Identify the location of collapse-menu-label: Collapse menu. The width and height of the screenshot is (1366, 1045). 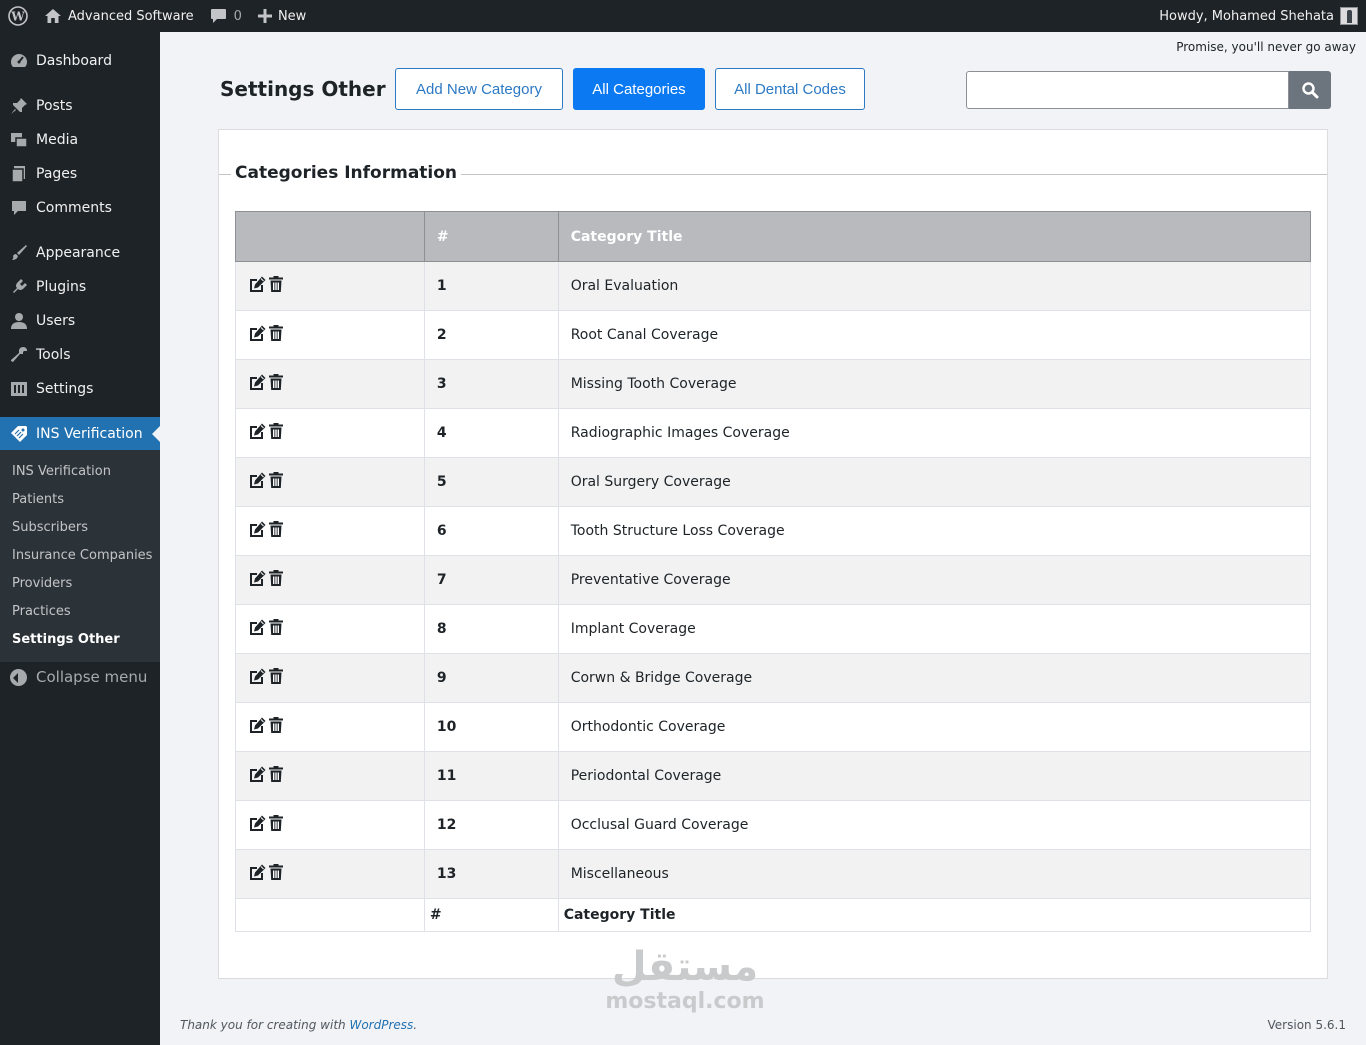
(92, 677).